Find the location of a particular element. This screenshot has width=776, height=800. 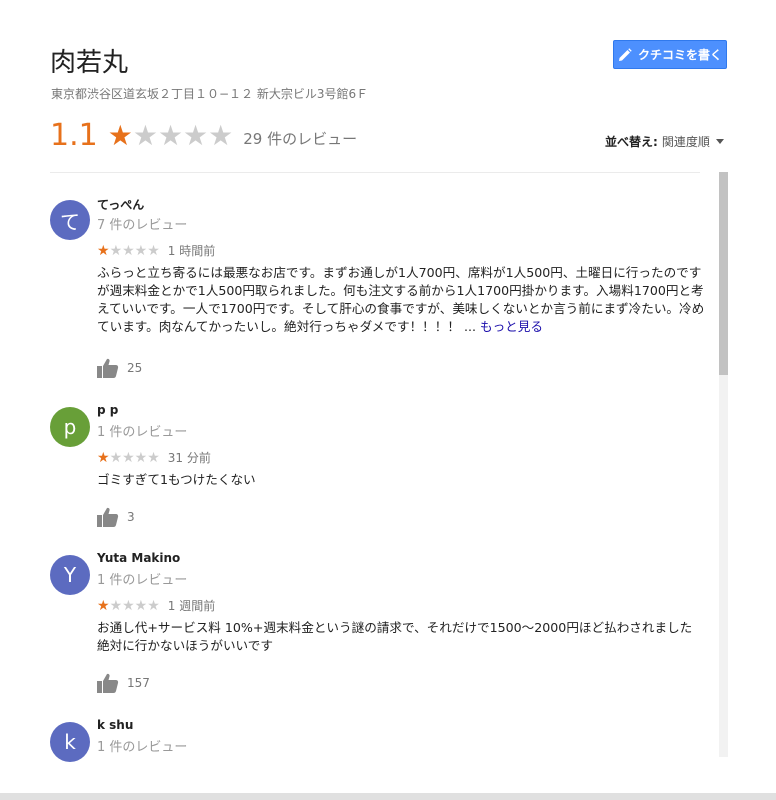

rating-stars: ★★★★★ is located at coordinates (170, 135).